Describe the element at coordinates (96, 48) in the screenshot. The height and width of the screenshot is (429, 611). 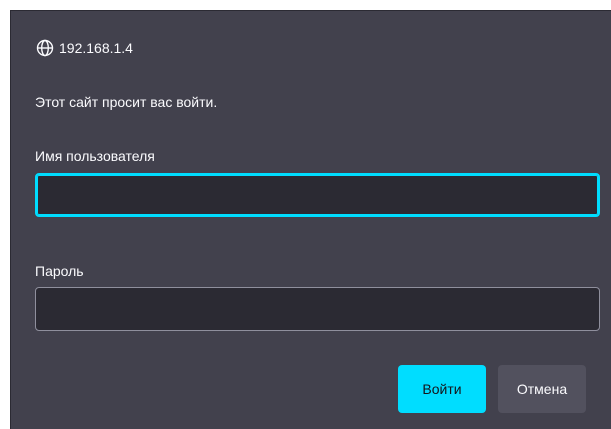
I see `origin-host: 192.168.1.4` at that location.